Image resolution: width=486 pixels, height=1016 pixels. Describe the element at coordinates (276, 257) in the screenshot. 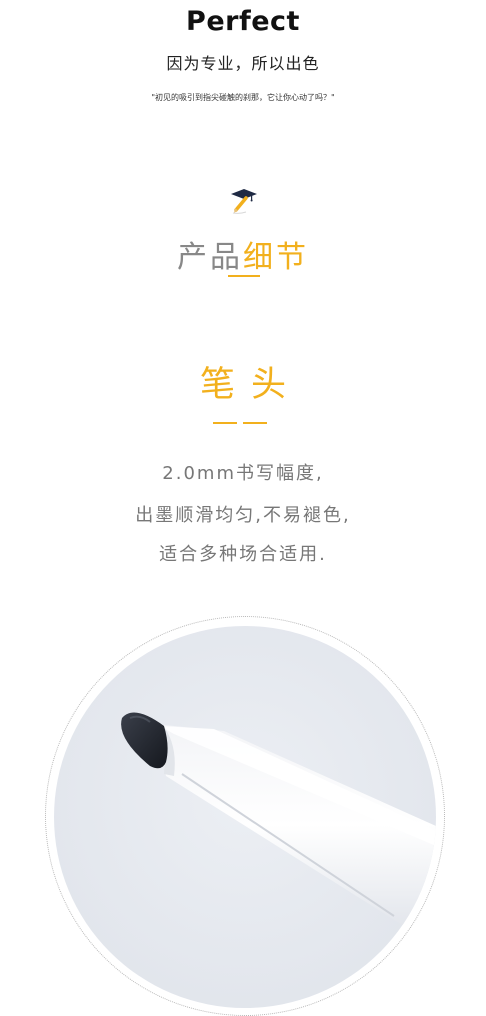

I see `section-heading-part2: 细节` at that location.